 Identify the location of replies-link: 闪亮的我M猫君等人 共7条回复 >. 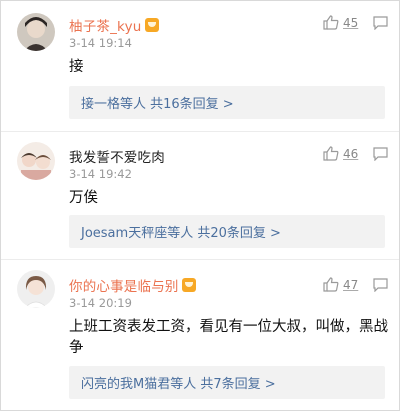
(227, 382).